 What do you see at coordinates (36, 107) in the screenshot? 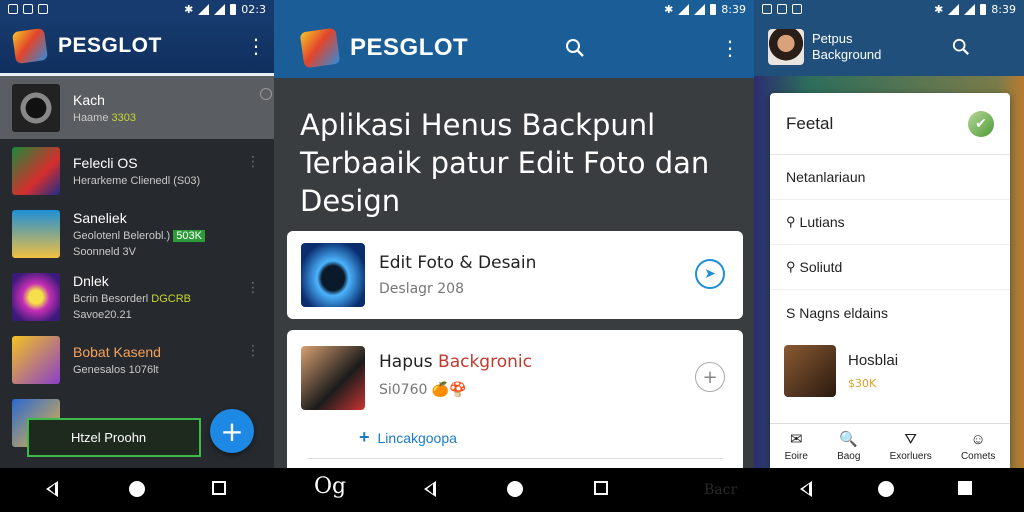
I see `camera-lens-thumbnail` at bounding box center [36, 107].